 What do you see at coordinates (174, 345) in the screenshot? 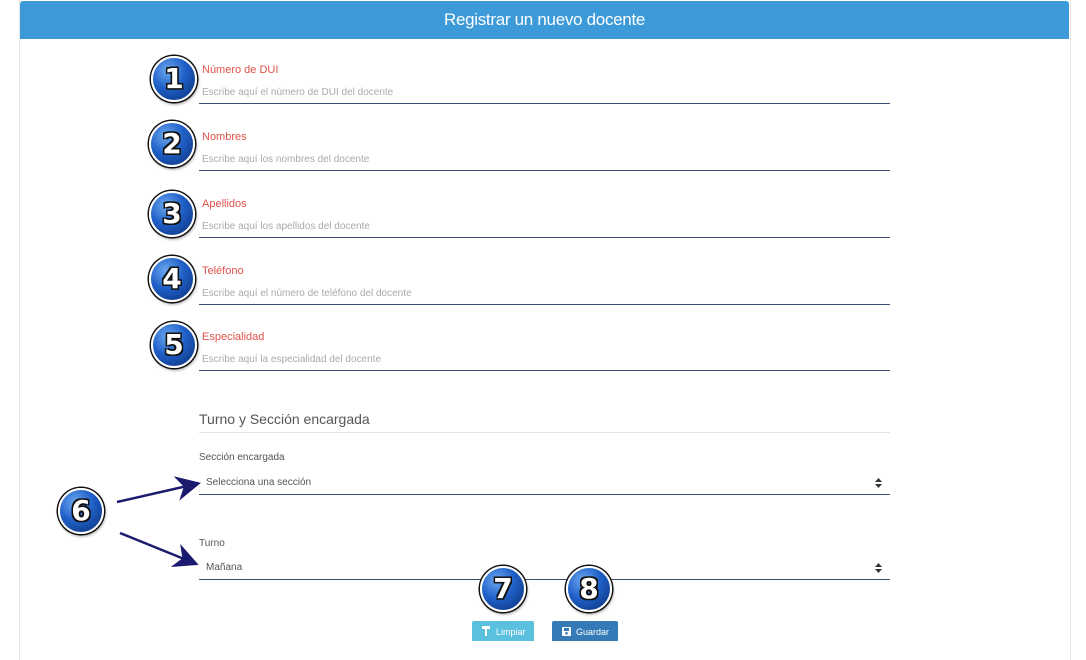
I see `step-badge-5: 5` at bounding box center [174, 345].